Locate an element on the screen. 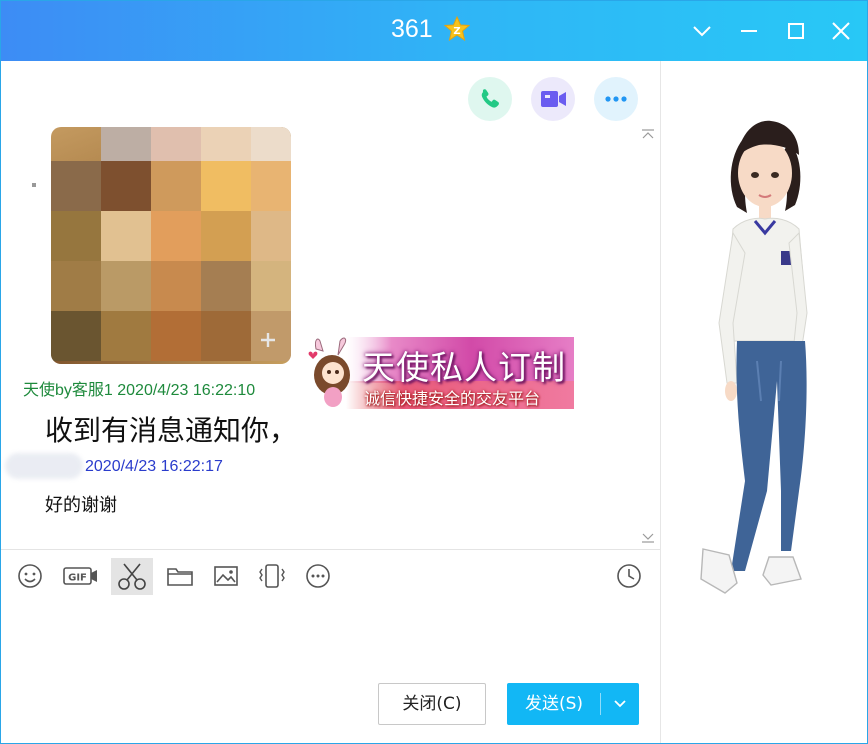 Image resolution: width=868 pixels, height=744 pixels. history-clock-icon is located at coordinates (629, 576).